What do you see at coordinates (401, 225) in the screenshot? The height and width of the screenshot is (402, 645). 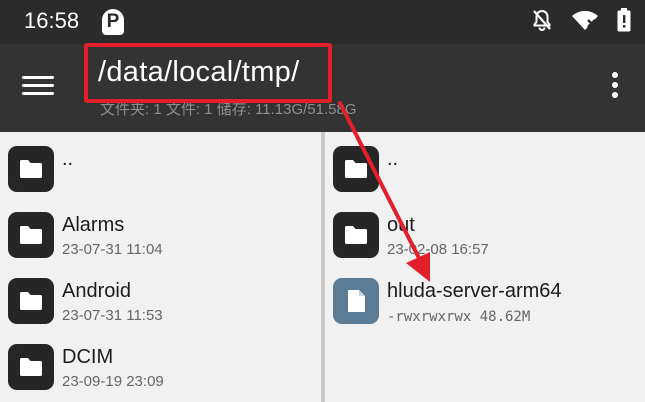 I see `file-name: out` at bounding box center [401, 225].